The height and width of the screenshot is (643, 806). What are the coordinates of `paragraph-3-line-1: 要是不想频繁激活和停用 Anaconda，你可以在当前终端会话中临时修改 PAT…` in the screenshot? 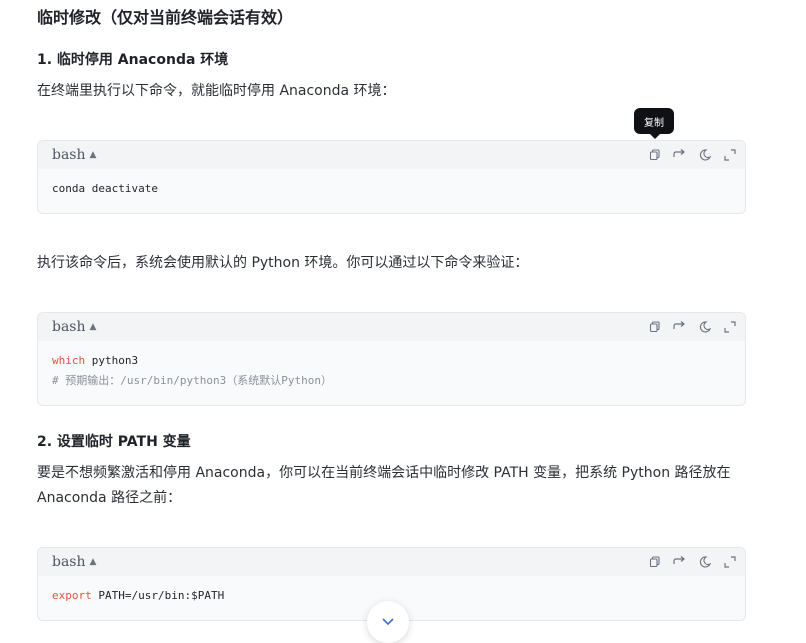 It's located at (384, 473).